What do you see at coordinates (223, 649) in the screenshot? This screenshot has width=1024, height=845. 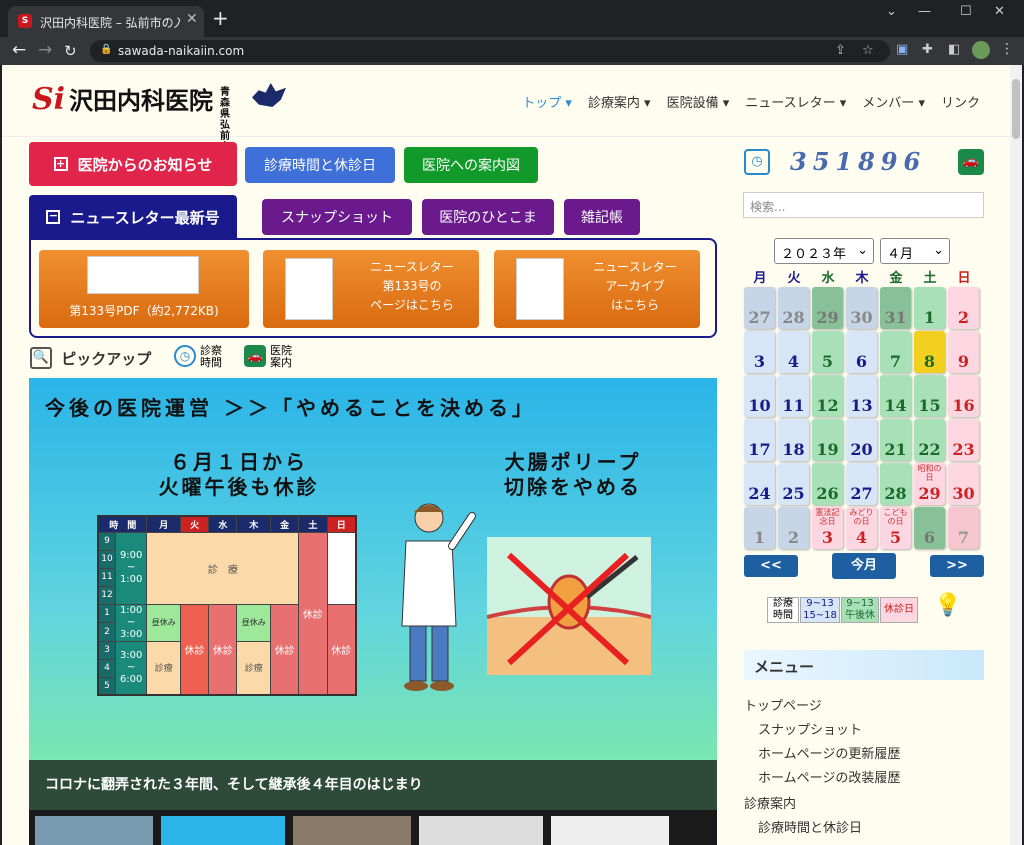 I see `wed-closed: 休診` at bounding box center [223, 649].